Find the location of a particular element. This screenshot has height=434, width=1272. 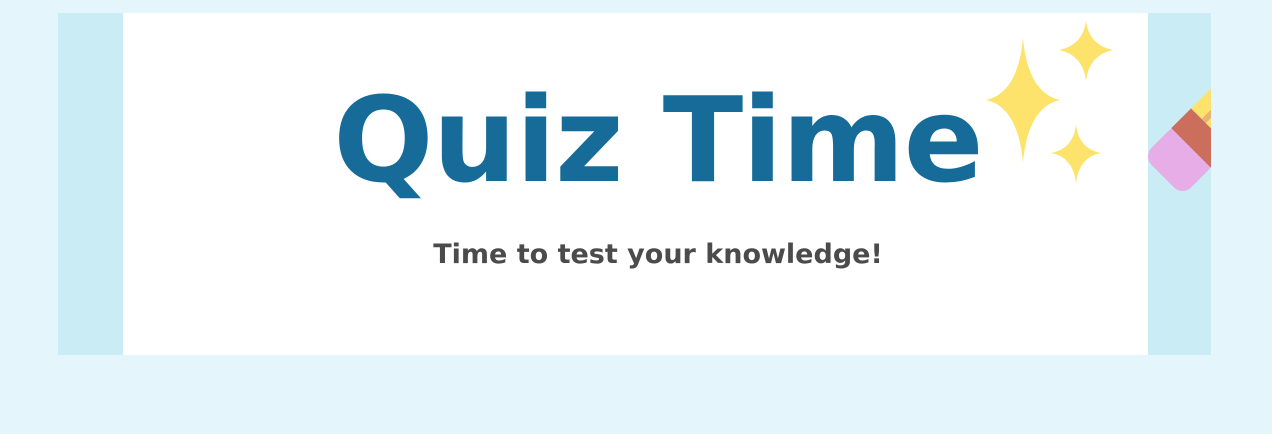

pencil-icon is located at coordinates (1179, 102).